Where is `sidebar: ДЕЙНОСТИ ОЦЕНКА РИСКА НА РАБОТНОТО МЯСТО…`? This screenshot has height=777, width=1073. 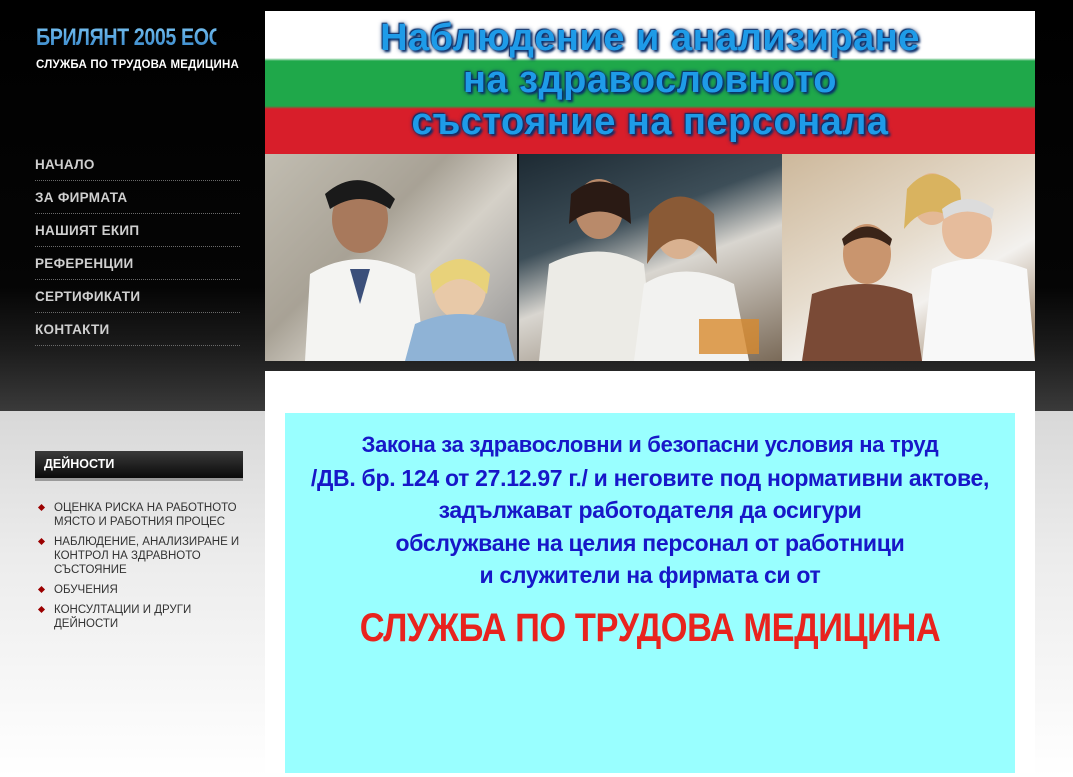
sidebar: ДЕЙНОСТИ ОЦЕНКА РИСКА НА РАБОТНОТО МЯСТО… is located at coordinates (139, 544).